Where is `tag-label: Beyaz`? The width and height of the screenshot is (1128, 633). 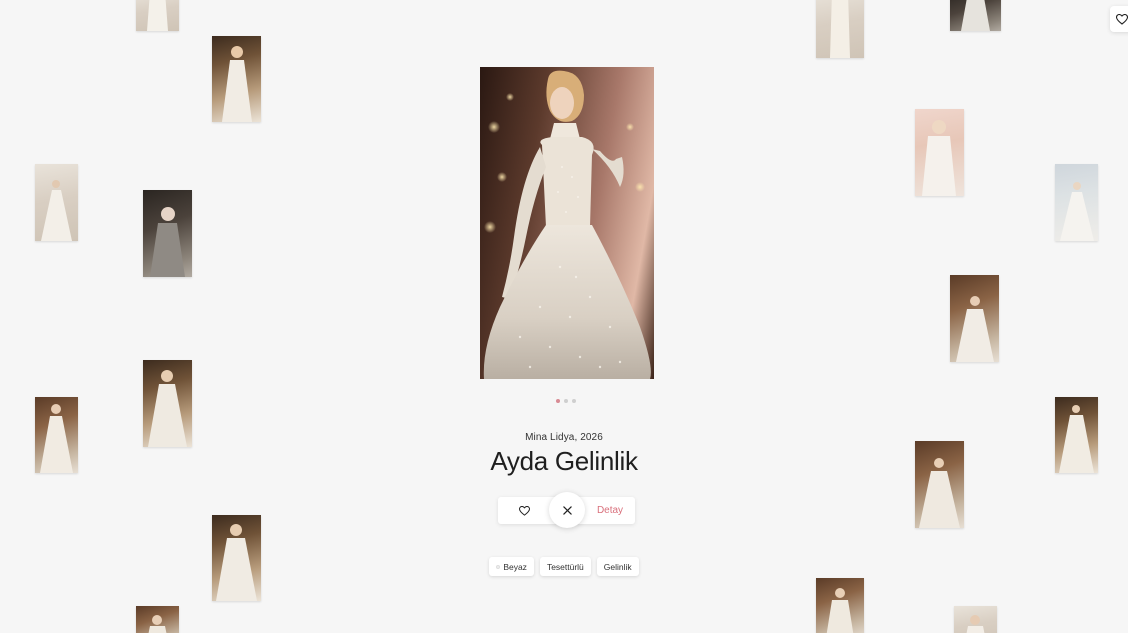 tag-label: Beyaz is located at coordinates (515, 566).